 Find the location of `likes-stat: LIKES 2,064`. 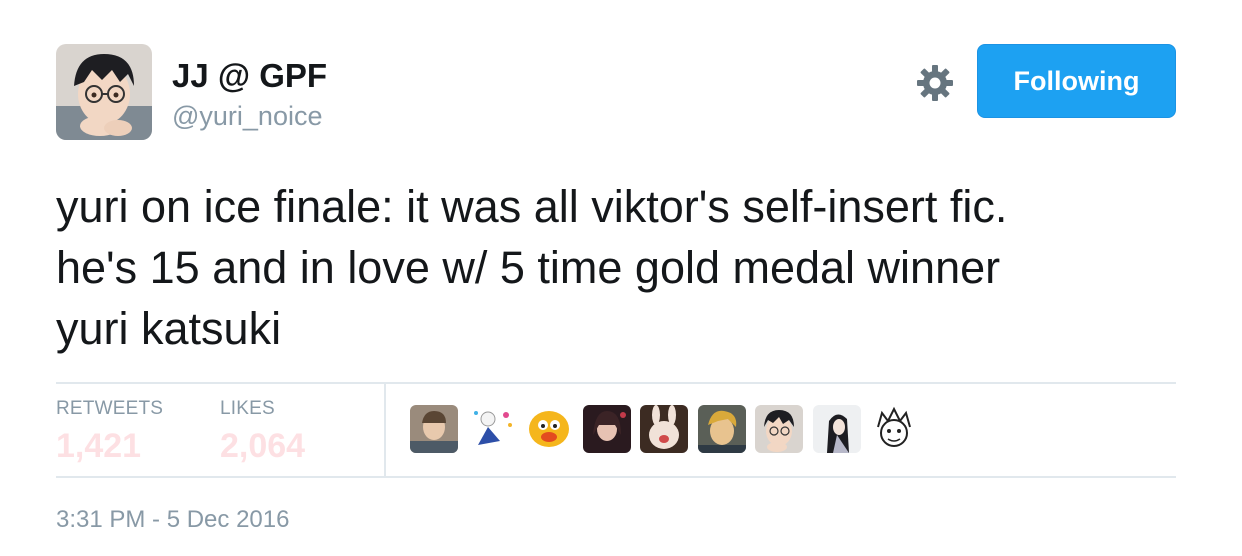

likes-stat: LIKES 2,064 is located at coordinates (262, 432).